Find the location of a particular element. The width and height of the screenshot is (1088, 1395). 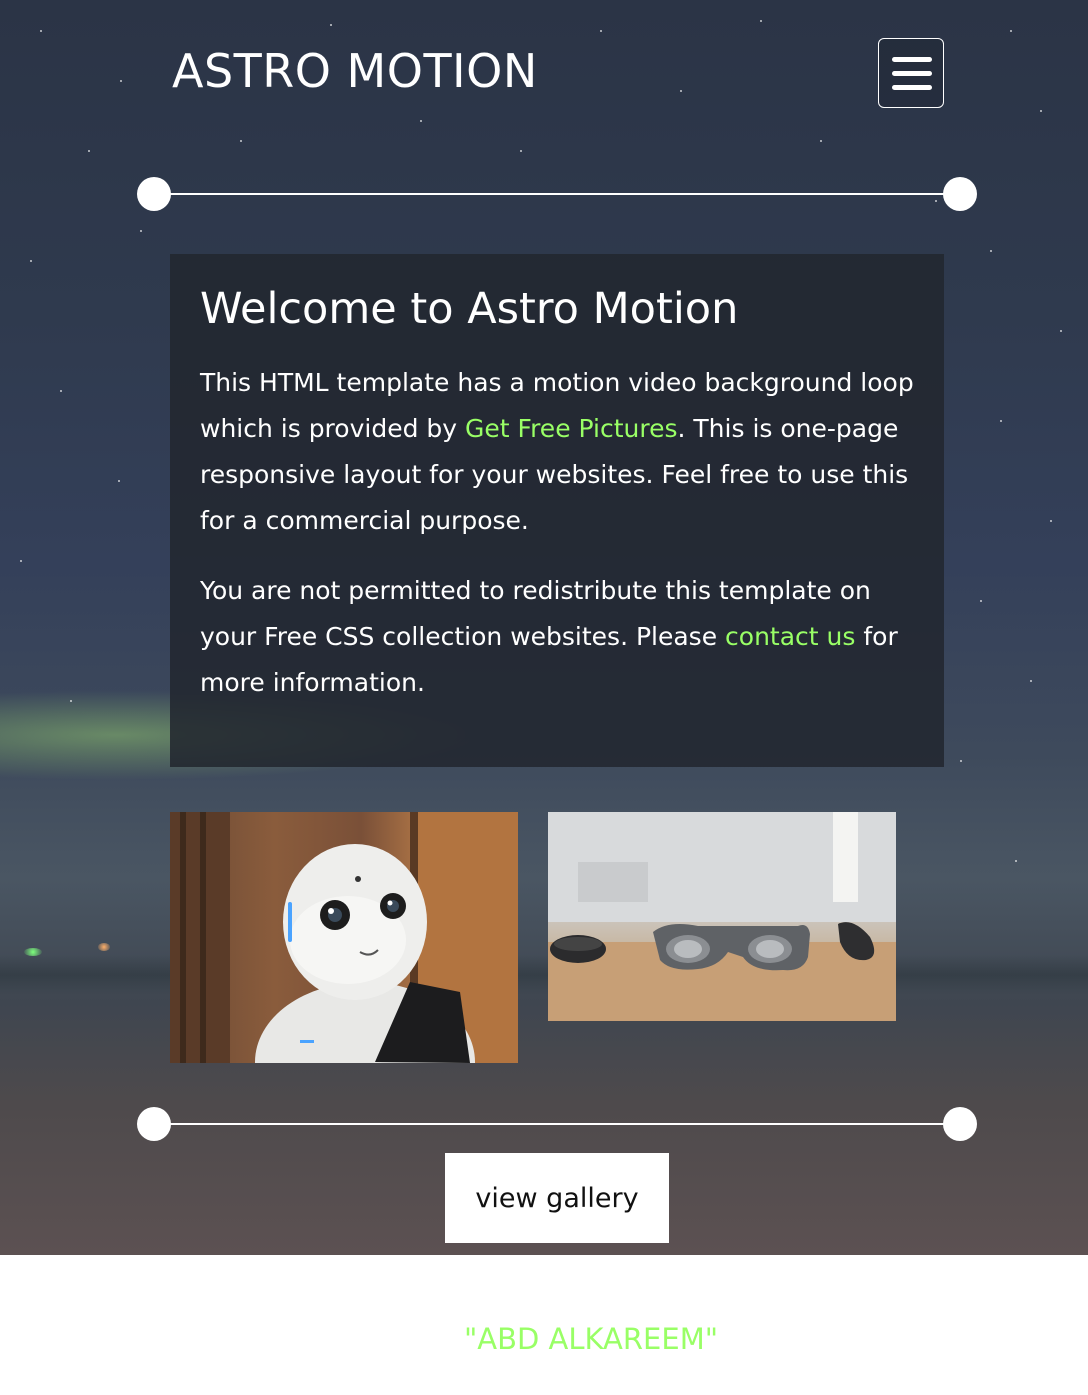

site-brand: ASTRO MOTION is located at coordinates (355, 71).